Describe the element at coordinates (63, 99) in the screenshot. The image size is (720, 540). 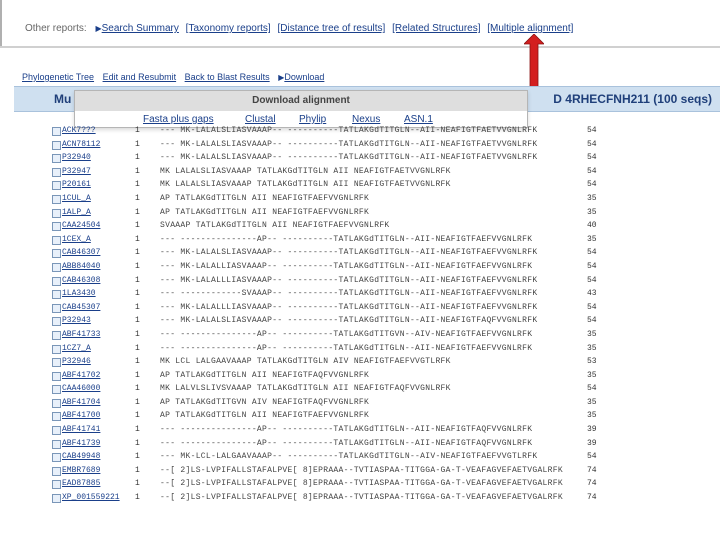
I see `title-left: Mu` at that location.